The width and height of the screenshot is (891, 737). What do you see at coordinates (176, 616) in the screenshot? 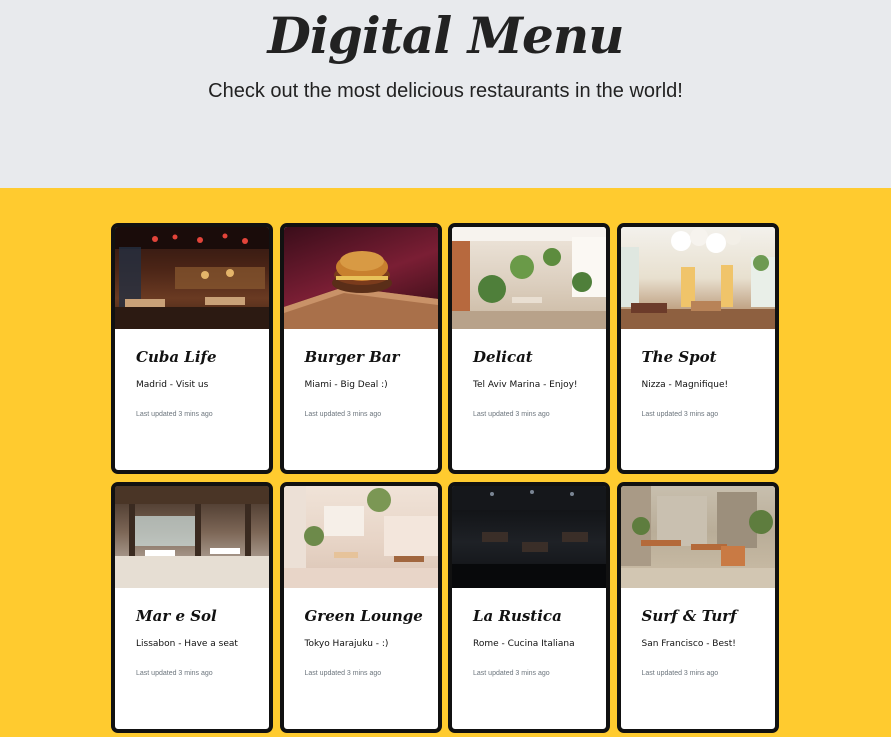
I see `card-title: Mar e Sol` at bounding box center [176, 616].